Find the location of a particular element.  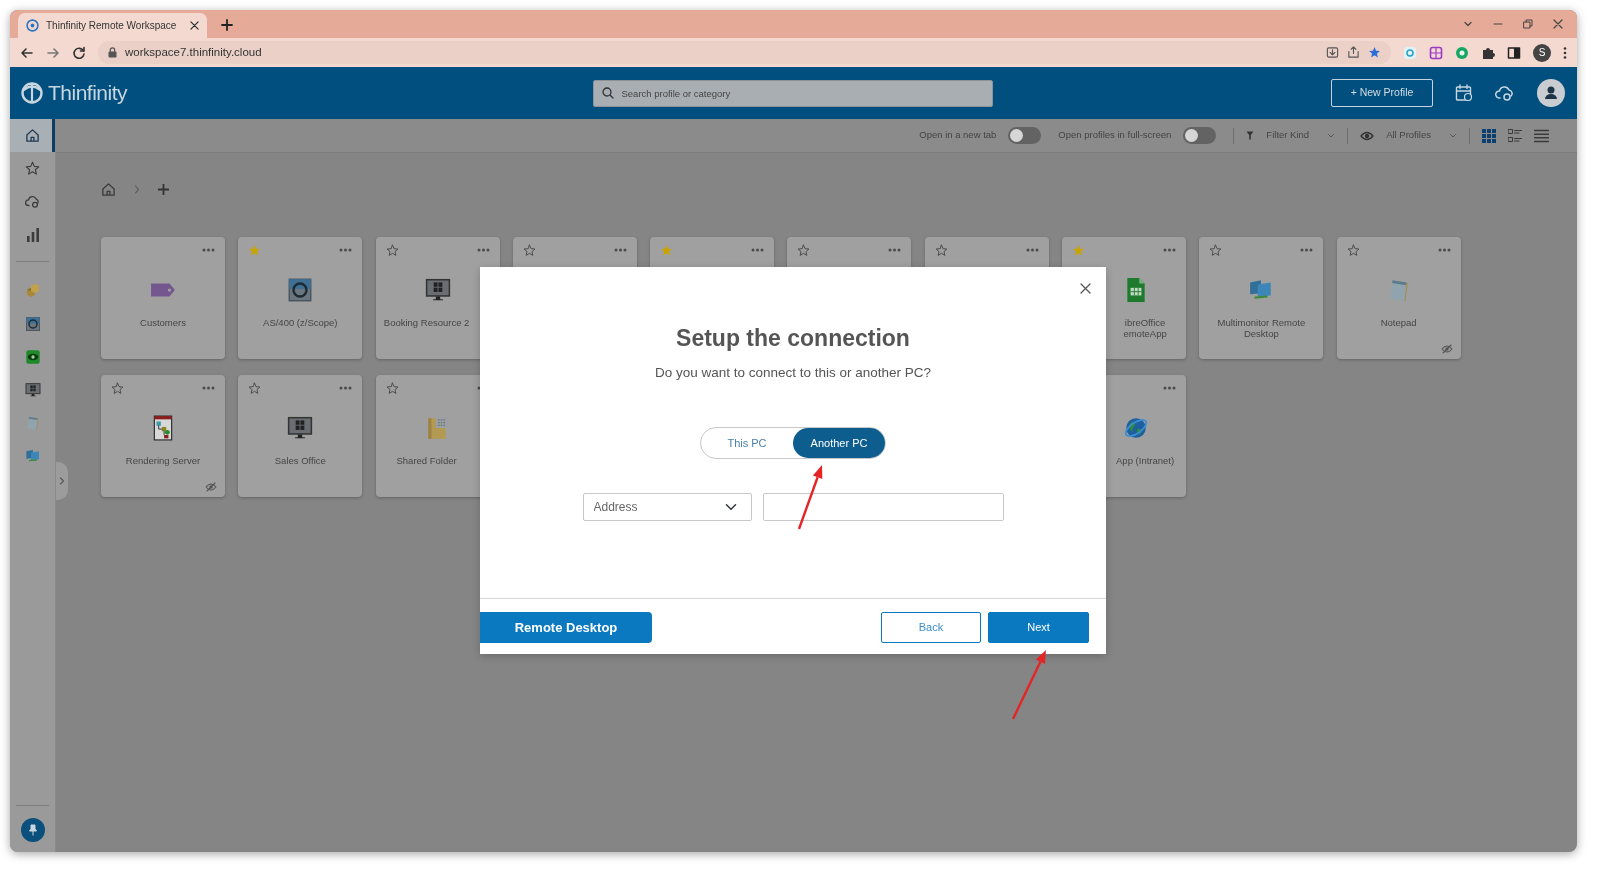

search-field: Search profile or category is located at coordinates (792, 93).